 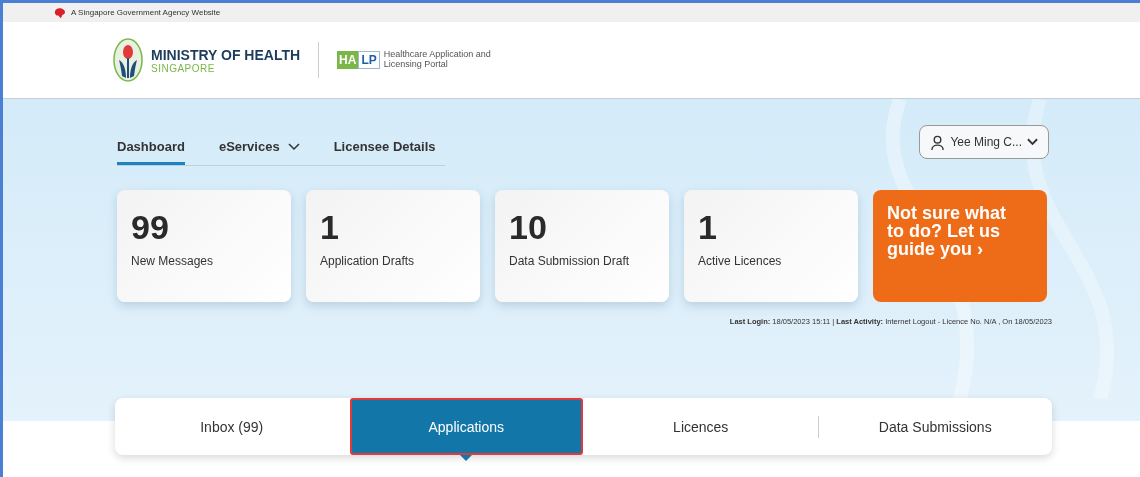 I want to click on nav-tab: Licensee Details, so click(x=384, y=152).